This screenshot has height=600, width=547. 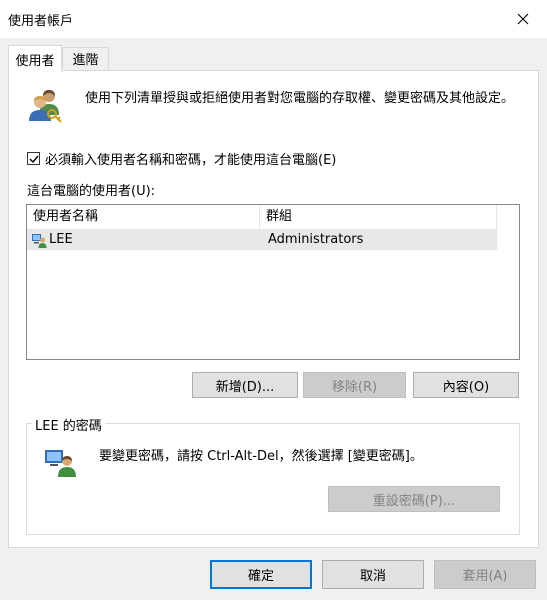 What do you see at coordinates (261, 574) in the screenshot?
I see `ok-button: 確定` at bounding box center [261, 574].